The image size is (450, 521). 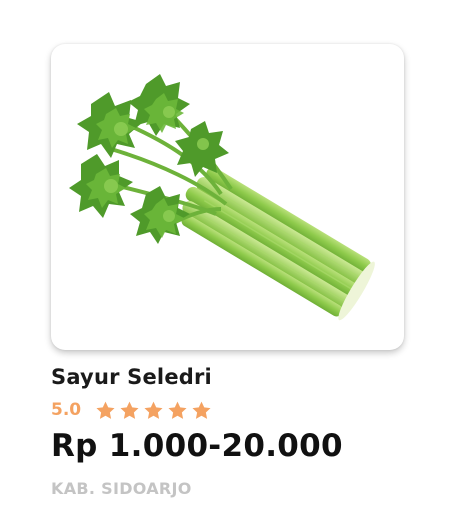 What do you see at coordinates (197, 446) in the screenshot?
I see `product-price: Rp 1.000-20.000` at bounding box center [197, 446].